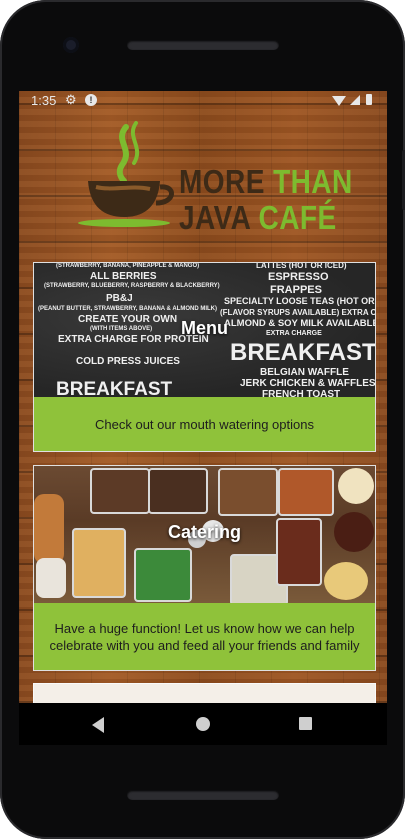 This screenshot has height=839, width=405. Describe the element at coordinates (91, 100) in the screenshot. I see `notification-alert-icon: !` at that location.